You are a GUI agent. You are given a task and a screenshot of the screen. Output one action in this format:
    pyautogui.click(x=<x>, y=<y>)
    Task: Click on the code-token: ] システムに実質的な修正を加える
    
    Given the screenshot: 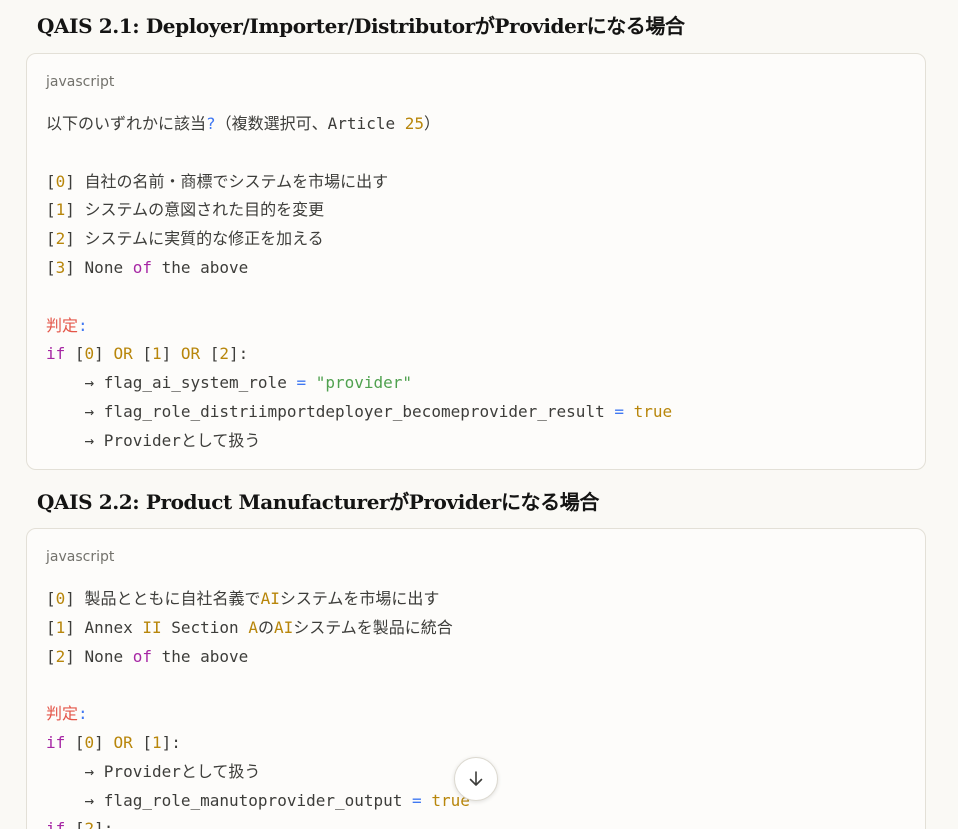 What is the action you would take?
    pyautogui.click(x=194, y=239)
    